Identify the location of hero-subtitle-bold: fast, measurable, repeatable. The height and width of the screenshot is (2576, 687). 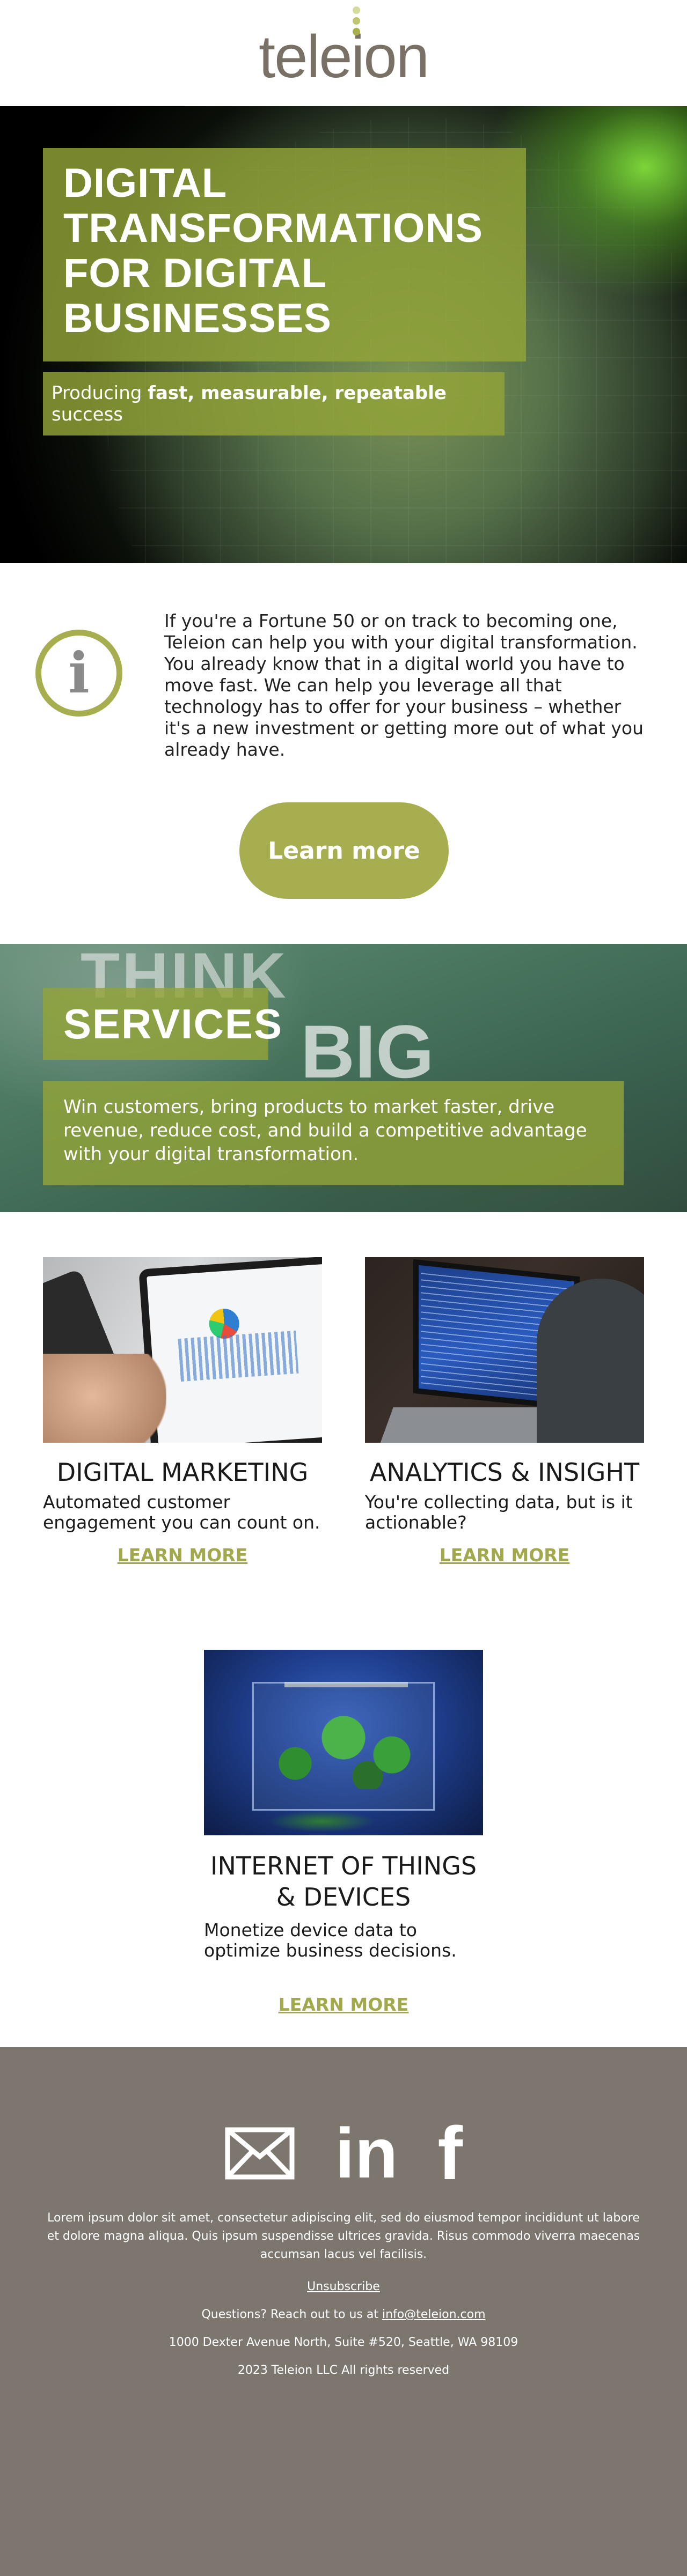
(297, 393).